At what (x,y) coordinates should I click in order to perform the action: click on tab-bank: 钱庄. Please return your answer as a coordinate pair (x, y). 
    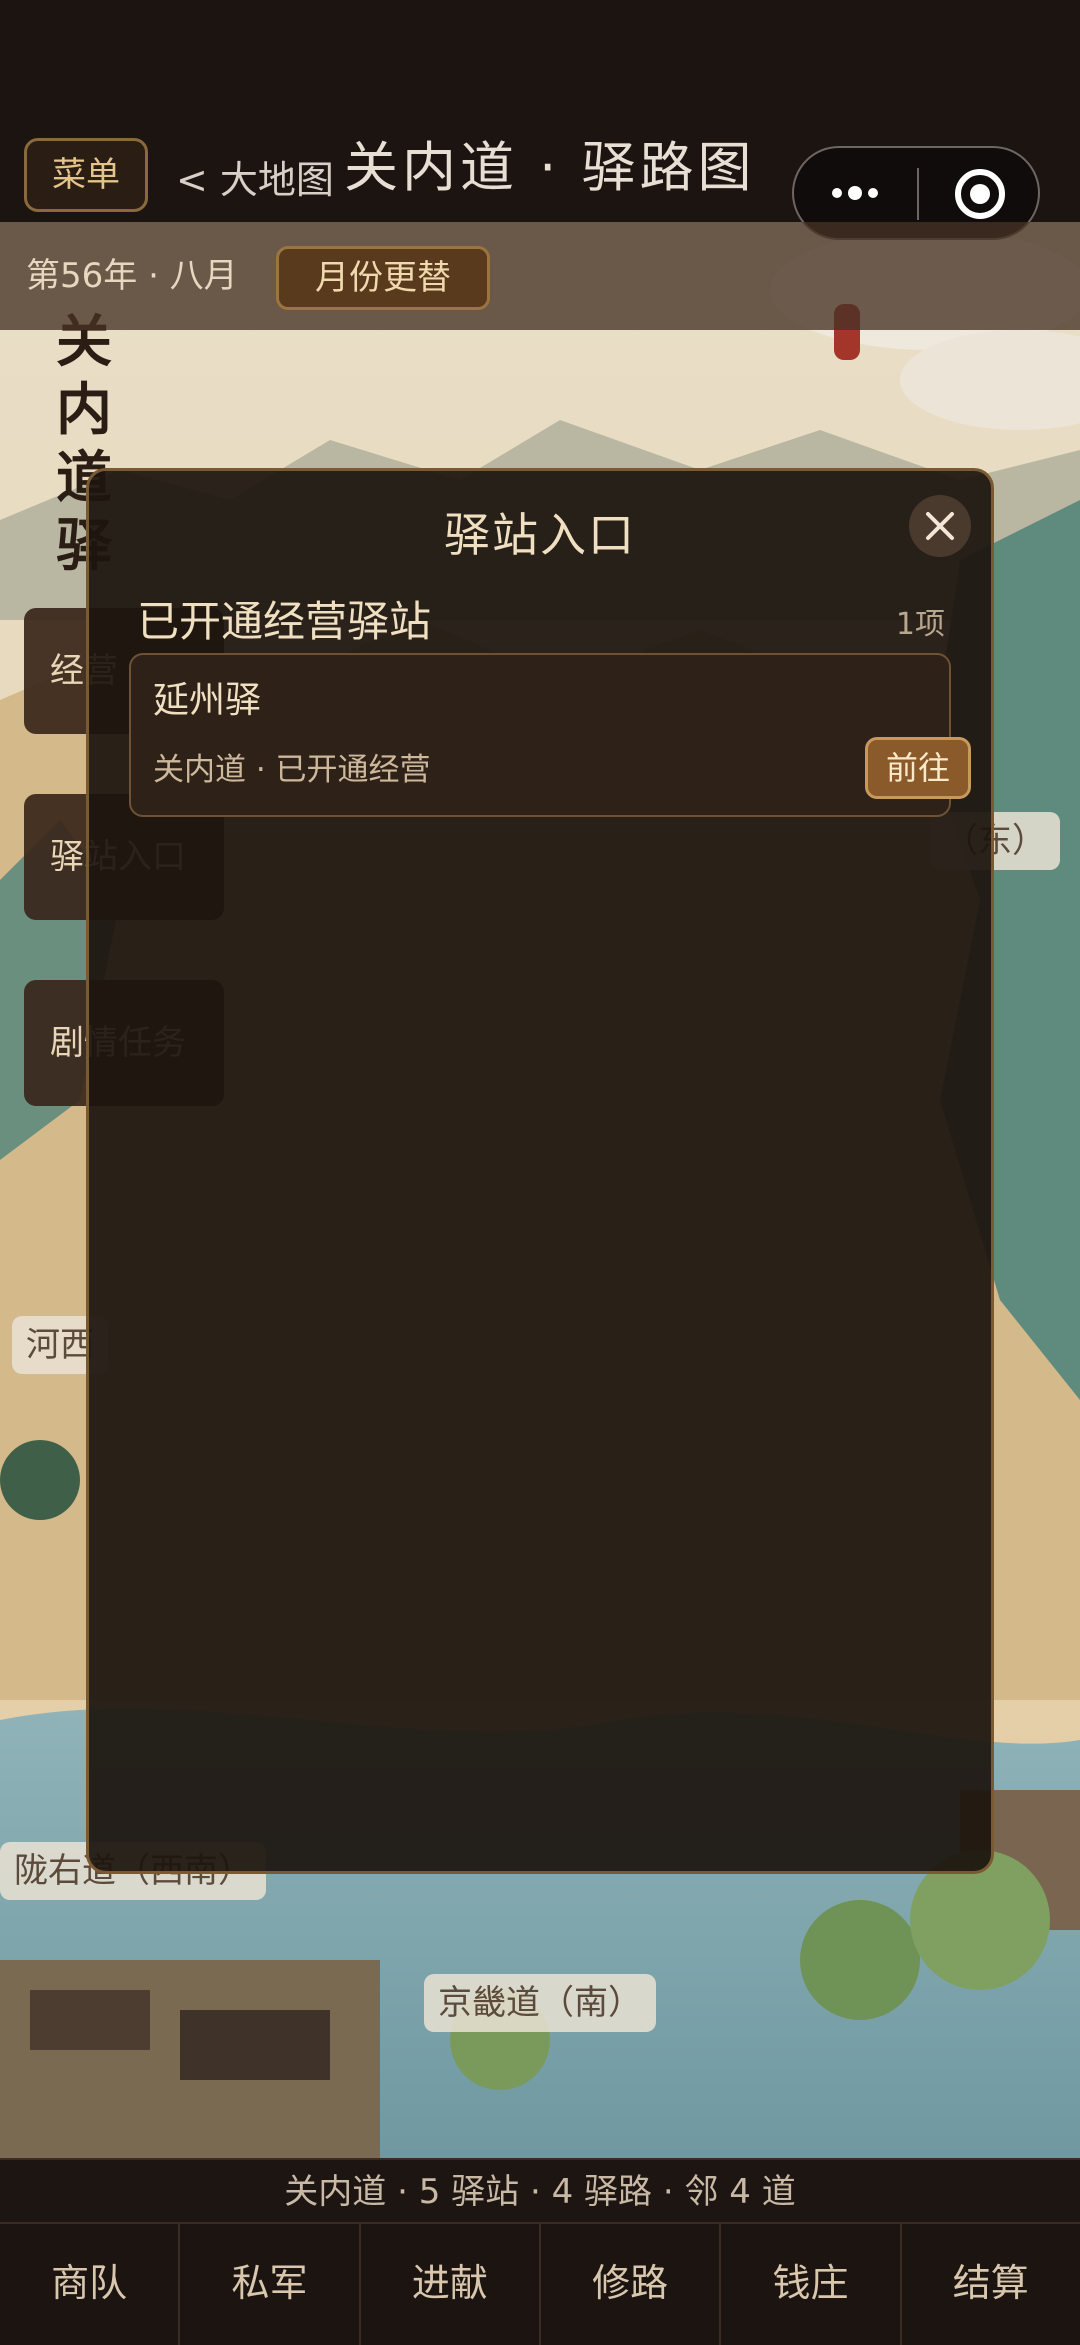
    Looking at the image, I should click on (811, 2284).